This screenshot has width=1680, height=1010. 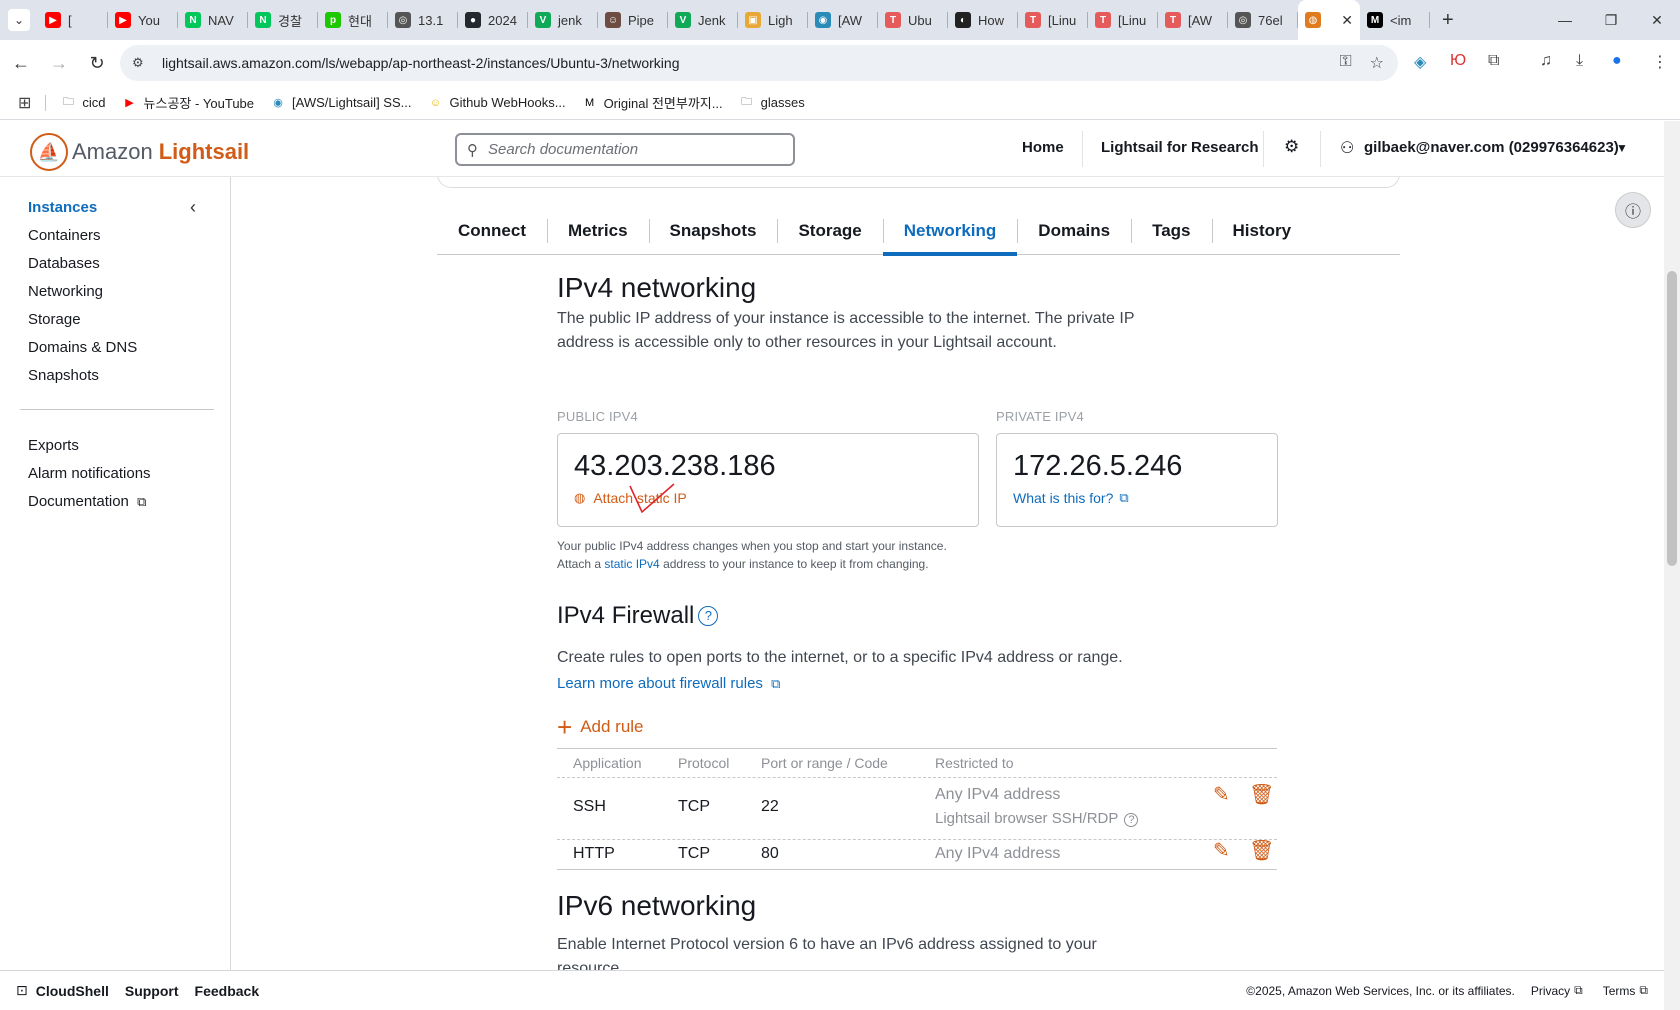 I want to click on bookmark-star-icon: ☆, so click(x=1377, y=63).